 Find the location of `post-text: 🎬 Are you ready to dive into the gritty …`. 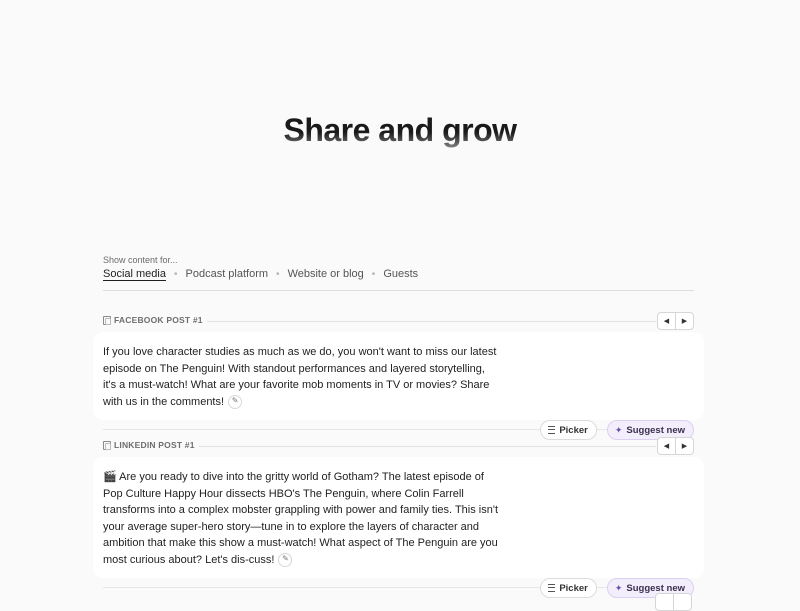

post-text: 🎬 Are you ready to dive into the gritty … is located at coordinates (300, 518).